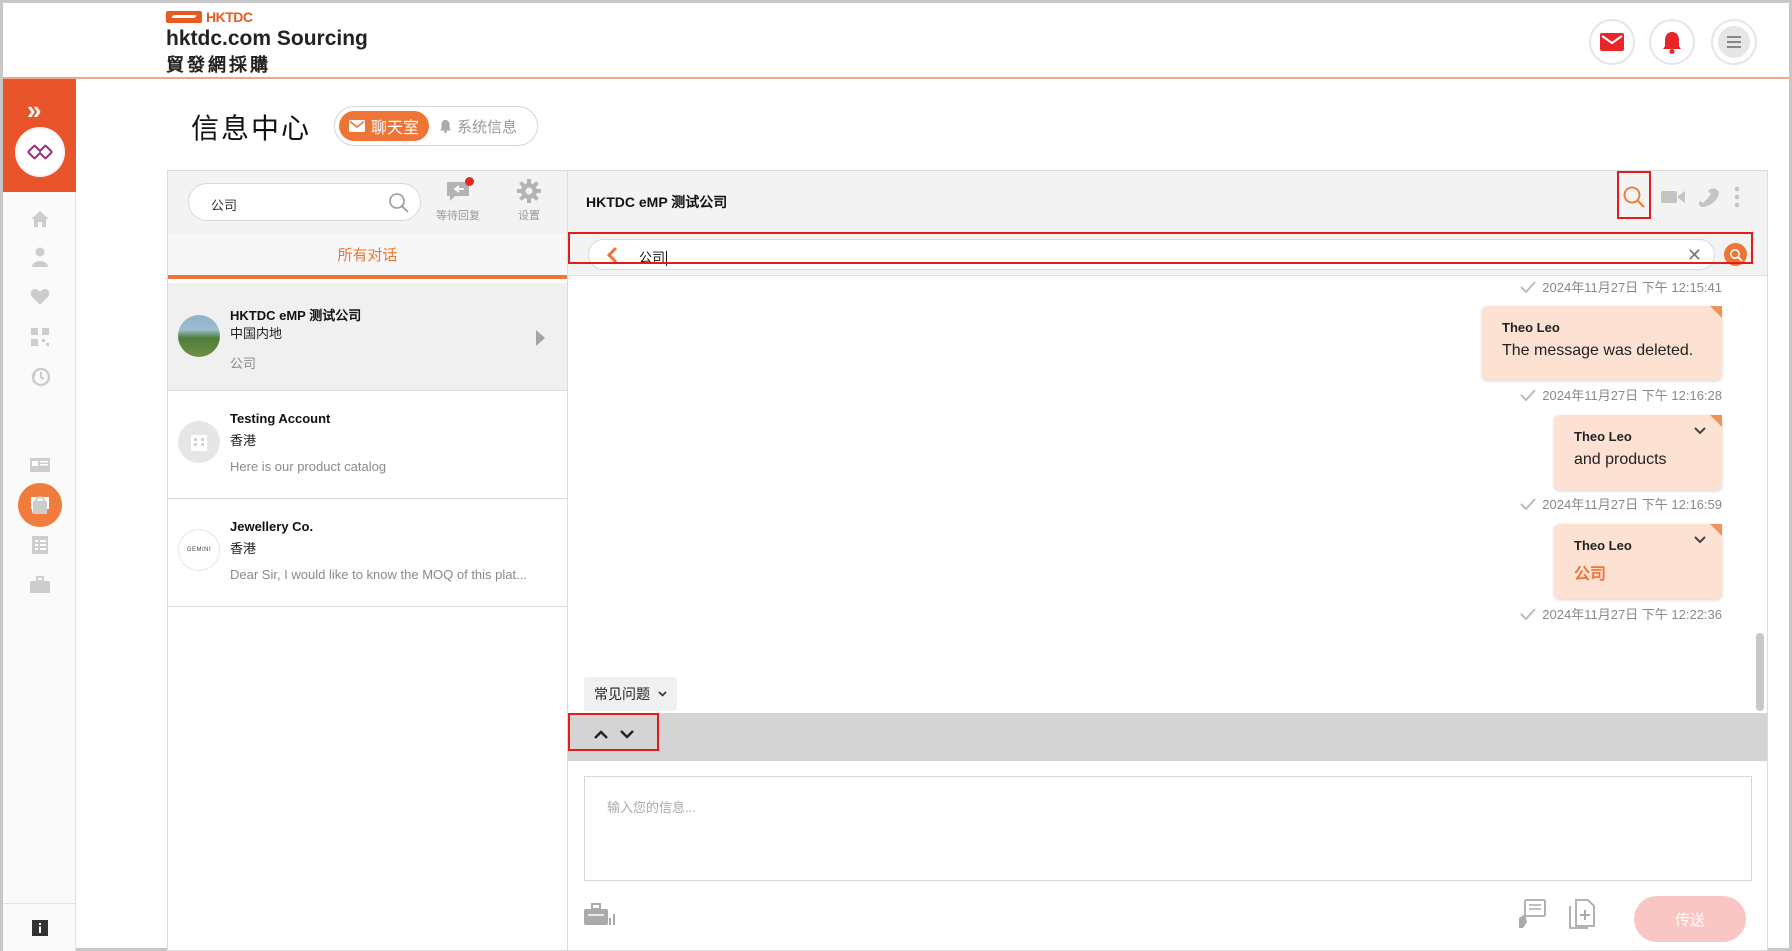 The width and height of the screenshot is (1792, 951). I want to click on envelope-icon, so click(356, 126).